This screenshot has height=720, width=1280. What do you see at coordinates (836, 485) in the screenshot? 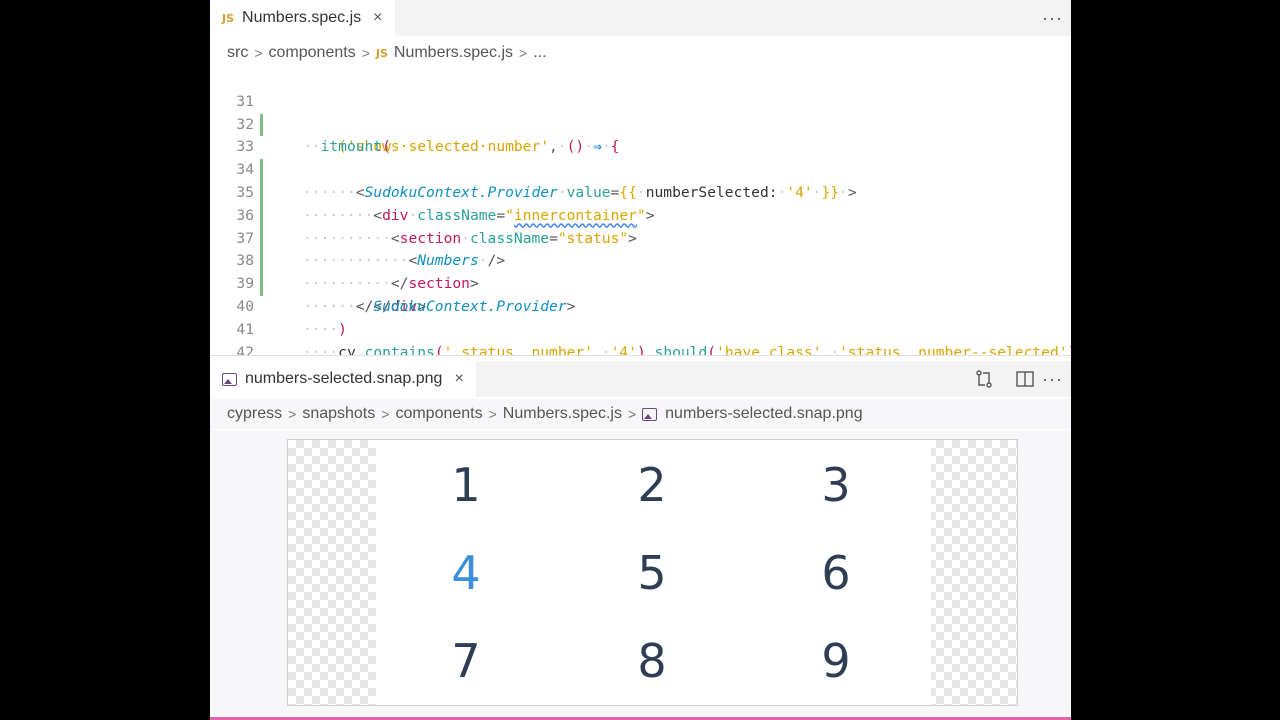
I see `number-3: 3` at bounding box center [836, 485].